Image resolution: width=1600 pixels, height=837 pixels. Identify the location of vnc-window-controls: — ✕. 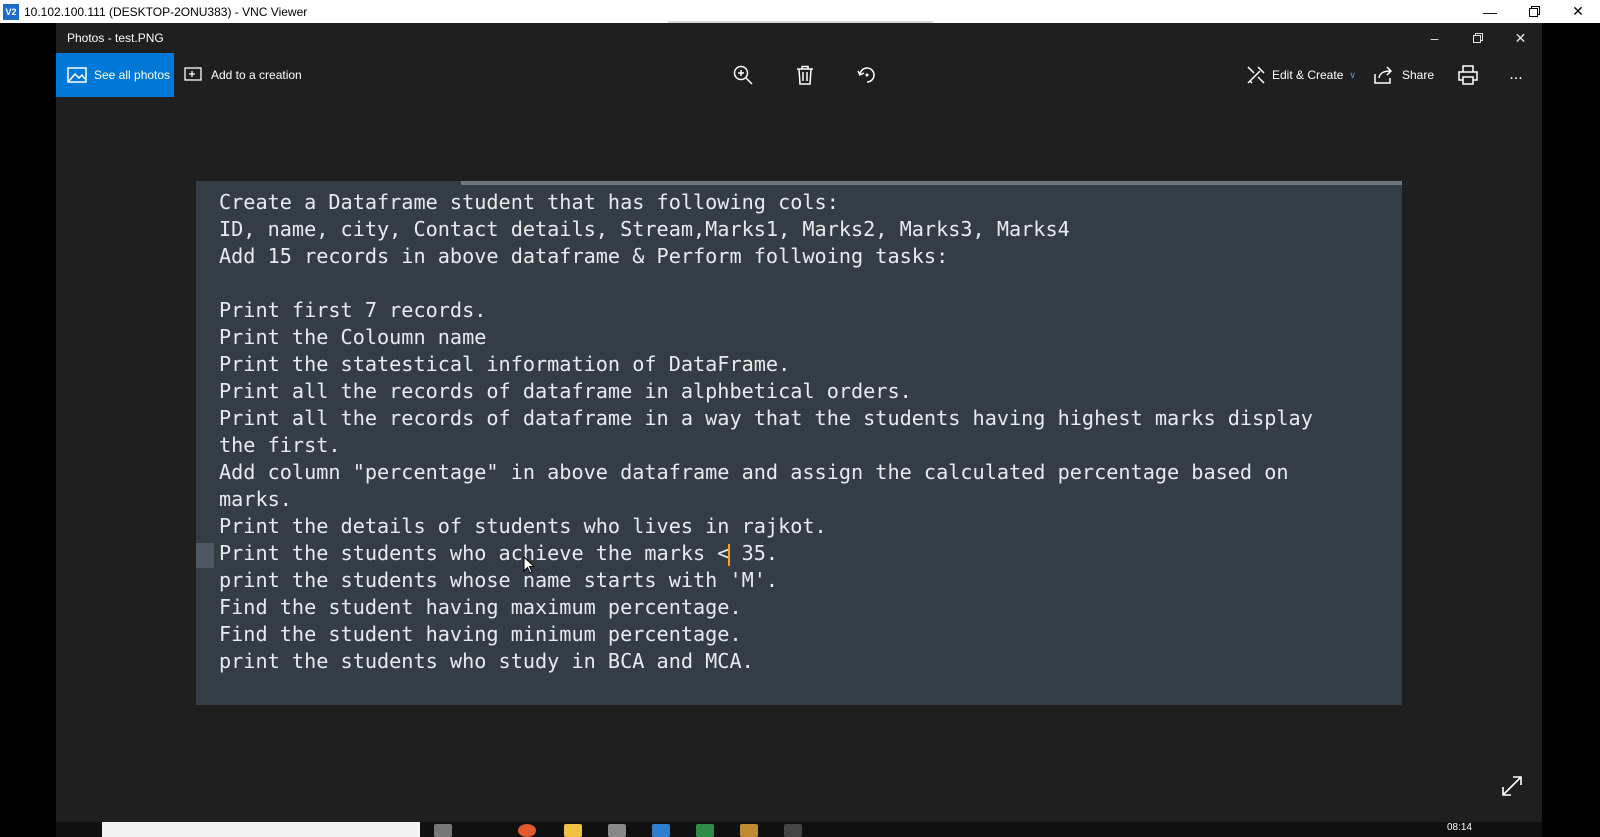
(1534, 11).